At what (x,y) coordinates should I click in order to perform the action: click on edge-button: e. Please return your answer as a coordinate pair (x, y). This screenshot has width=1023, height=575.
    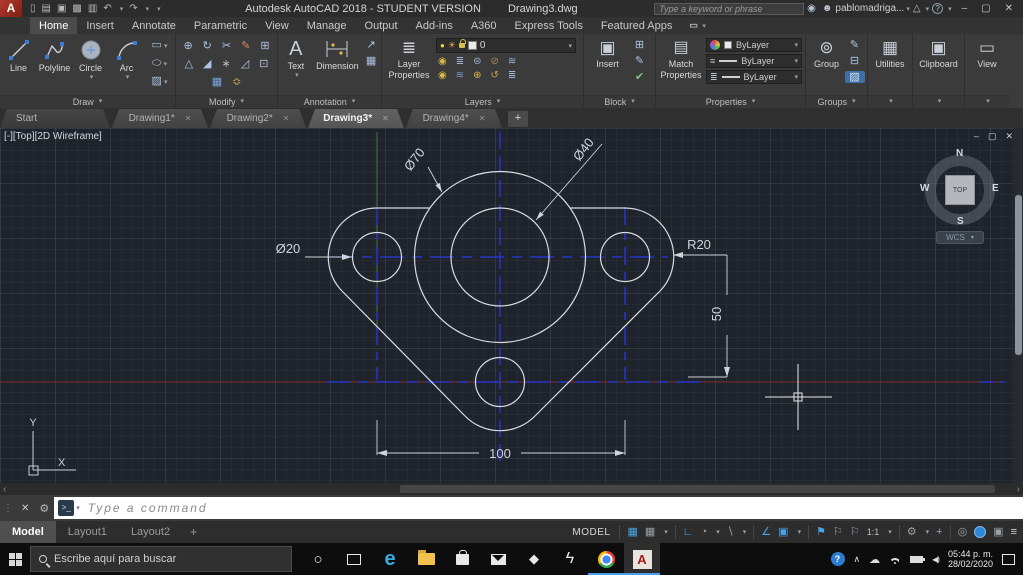
    Looking at the image, I should click on (390, 559).